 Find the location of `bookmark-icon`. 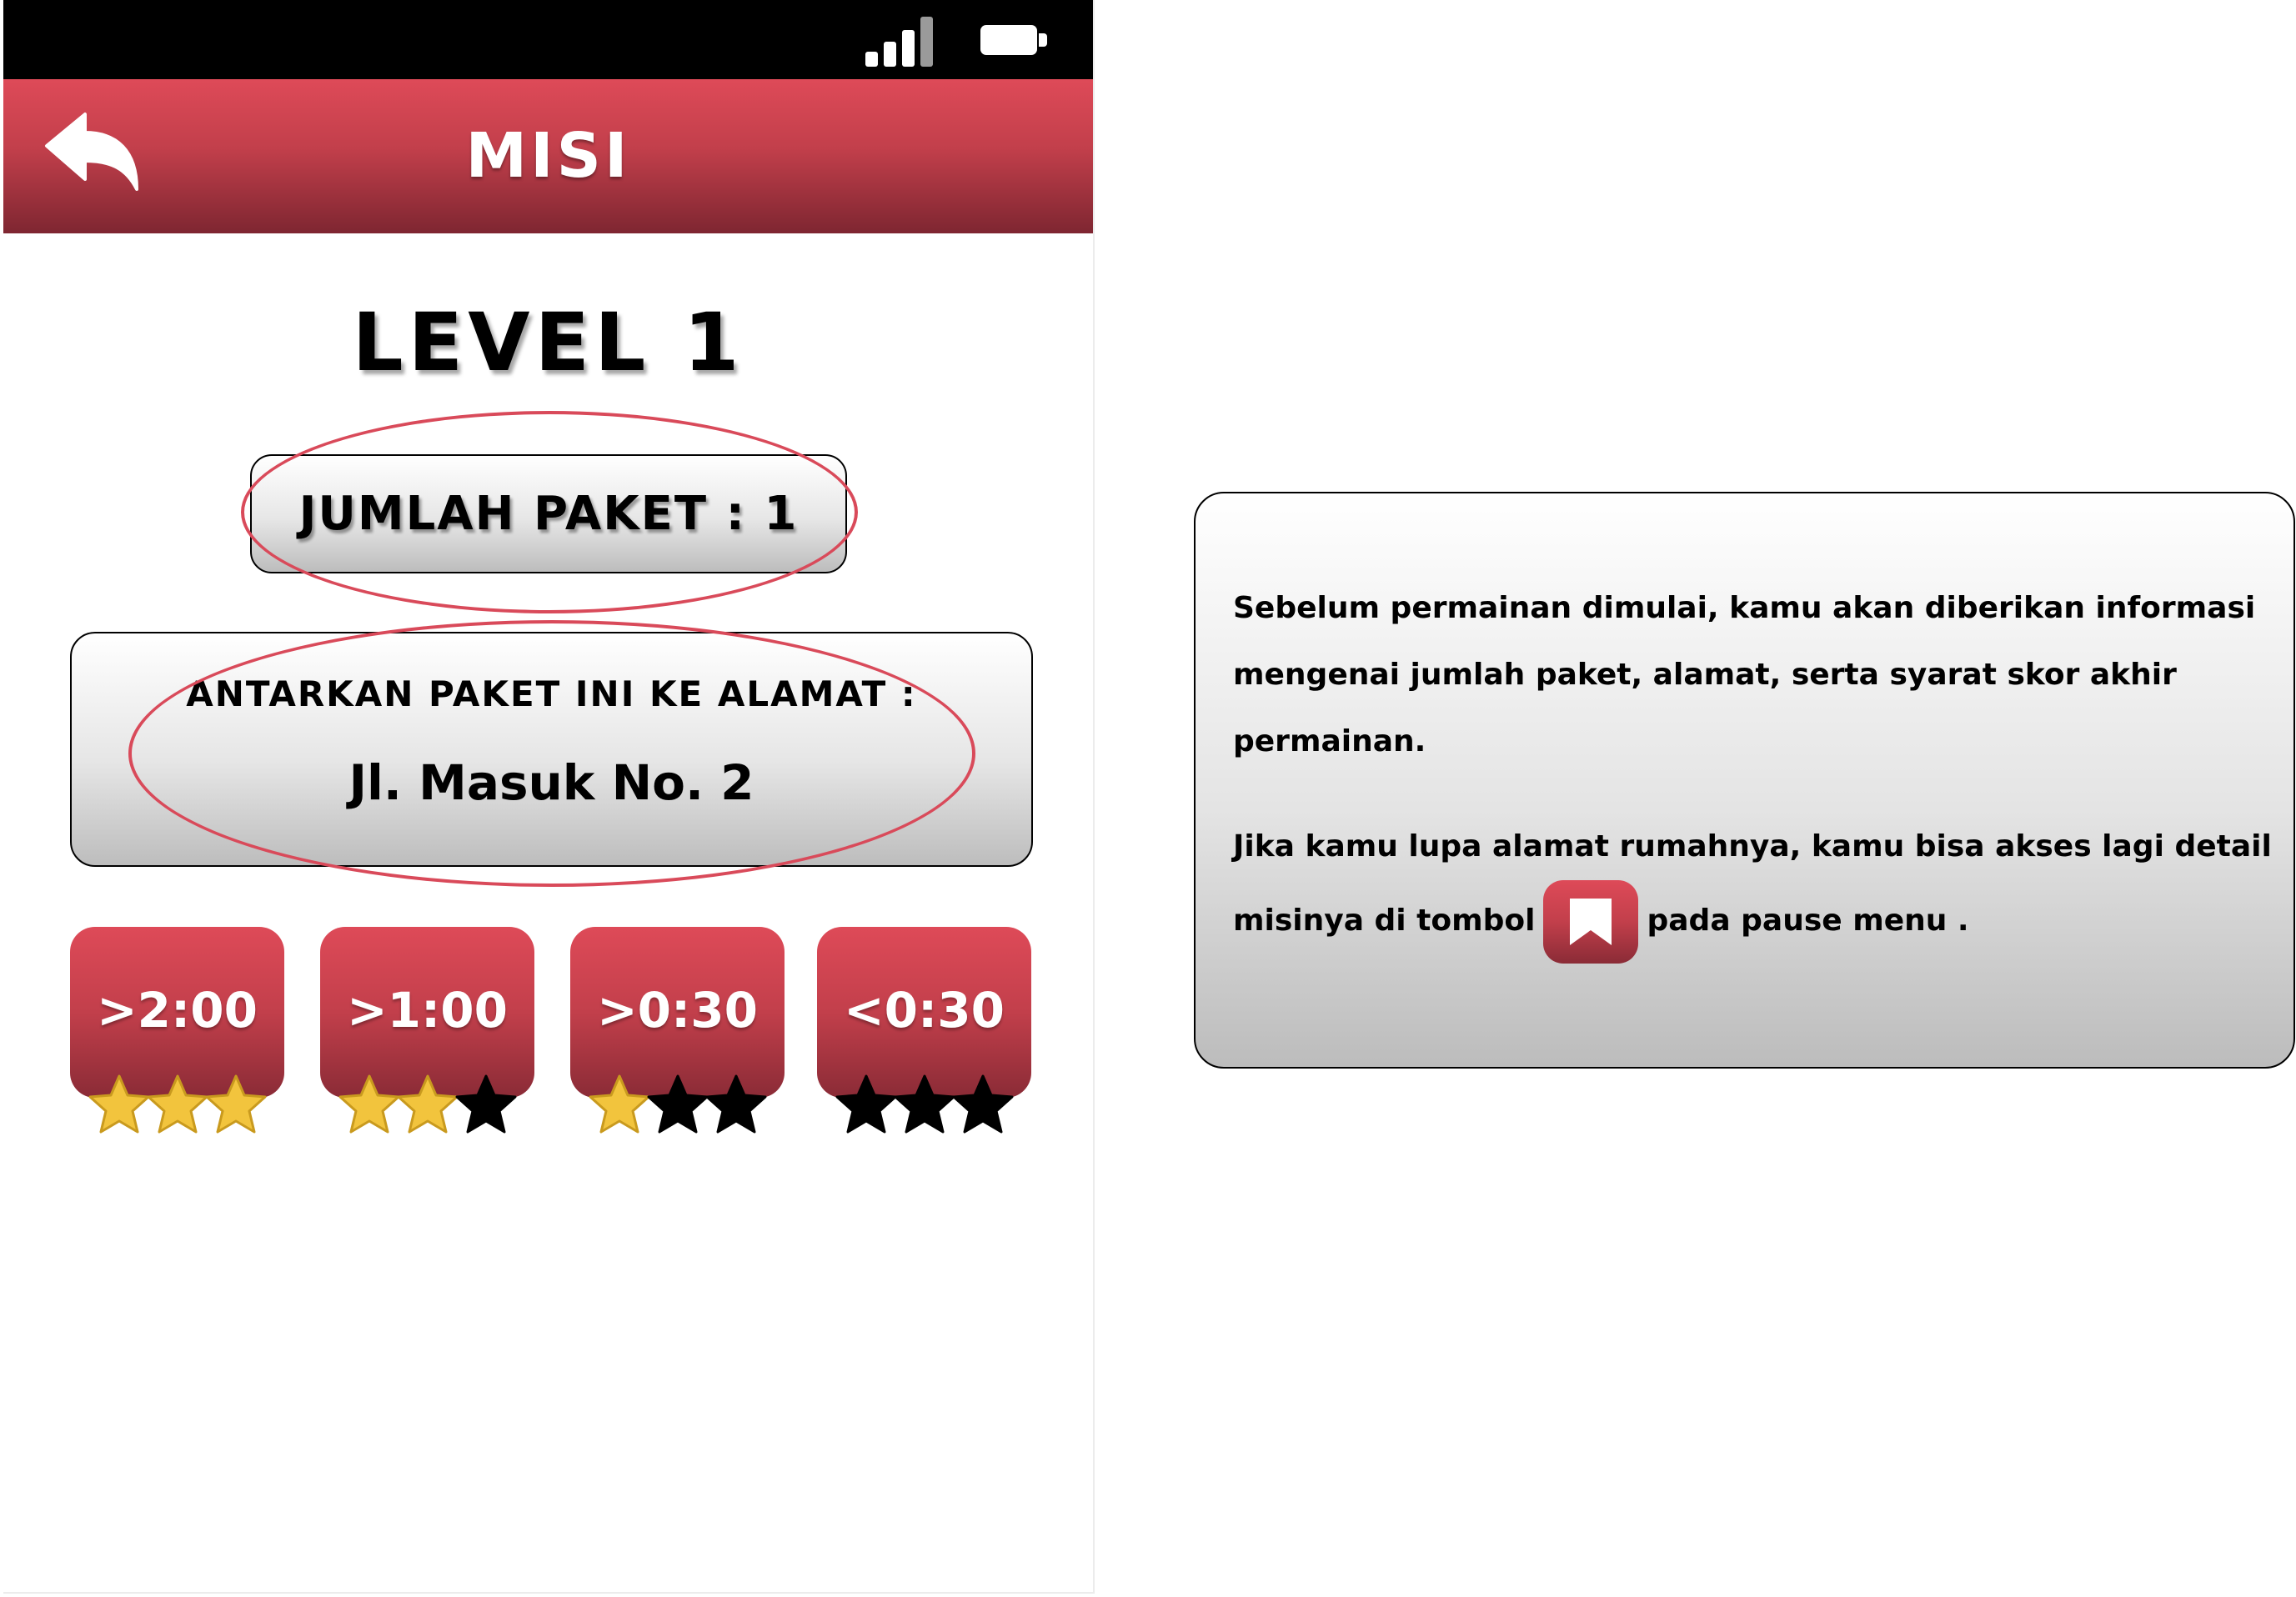

bookmark-icon is located at coordinates (1591, 922).